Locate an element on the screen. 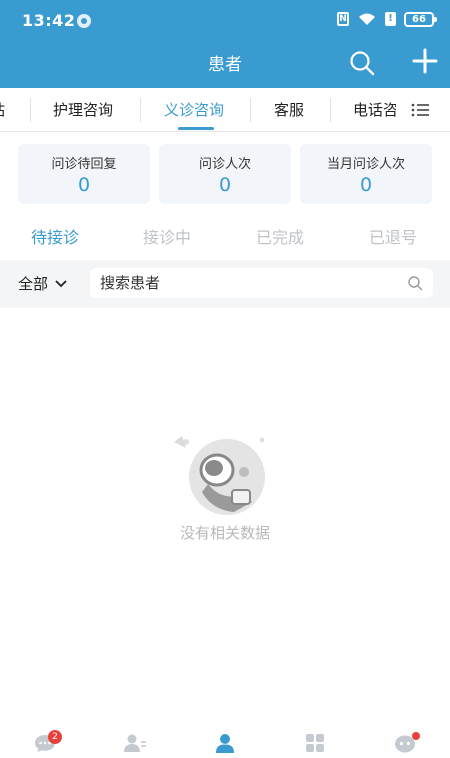 Image resolution: width=450 pixels, height=758 pixels. status-bar: 13:42 N ! 66 is located at coordinates (225, 20).